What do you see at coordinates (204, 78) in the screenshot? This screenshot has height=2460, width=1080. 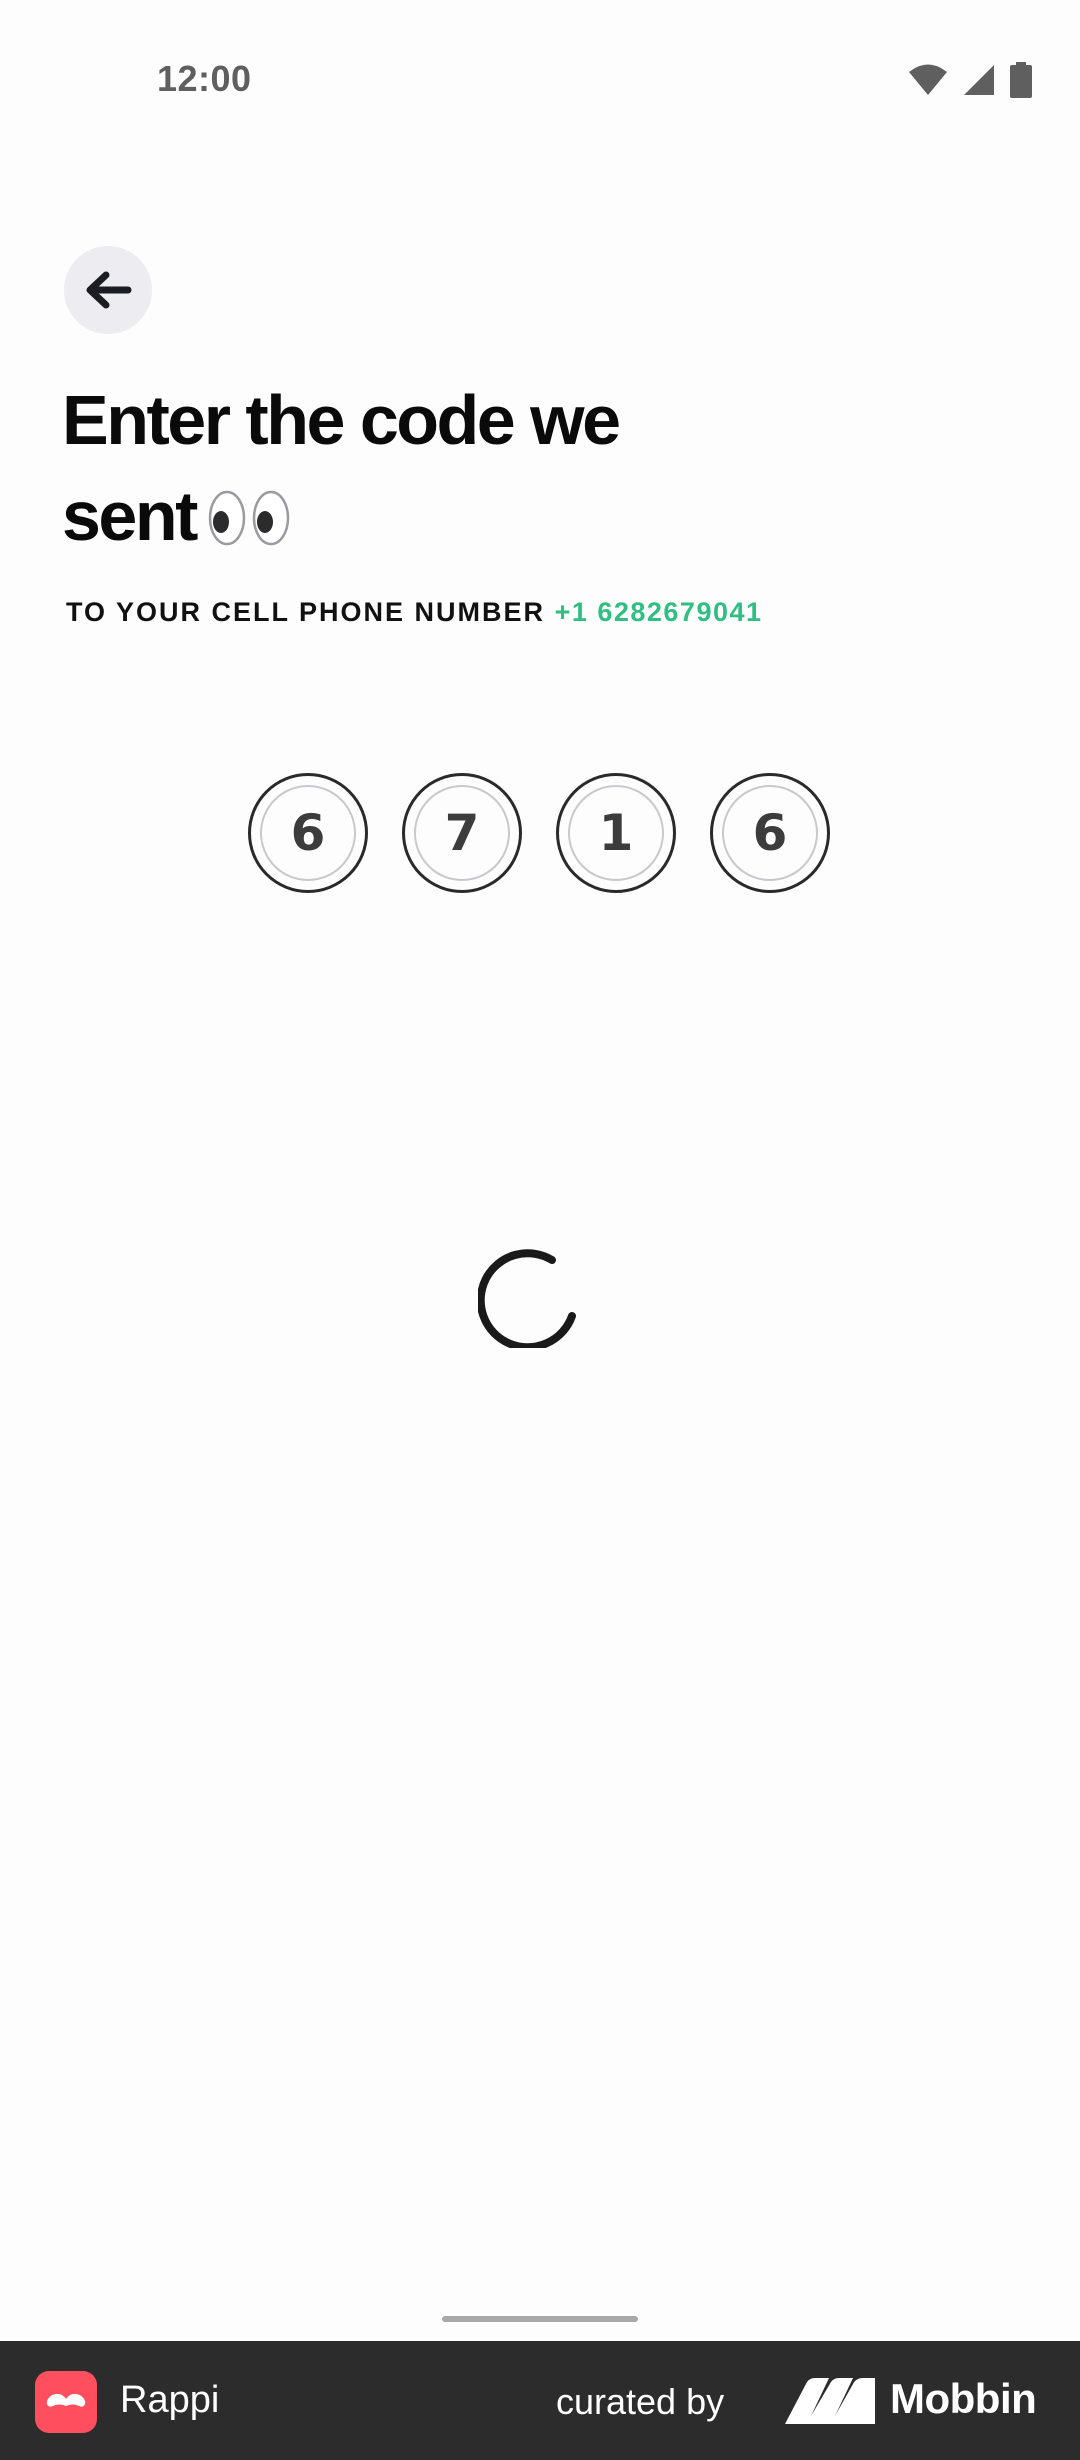 I see `status-time: 12:00` at bounding box center [204, 78].